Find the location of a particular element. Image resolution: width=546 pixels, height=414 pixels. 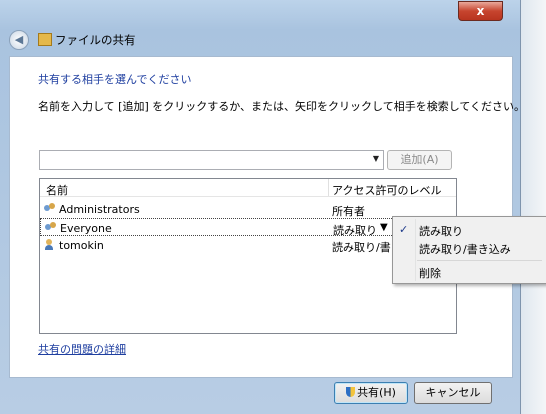

share-folder-icon is located at coordinates (45, 39).